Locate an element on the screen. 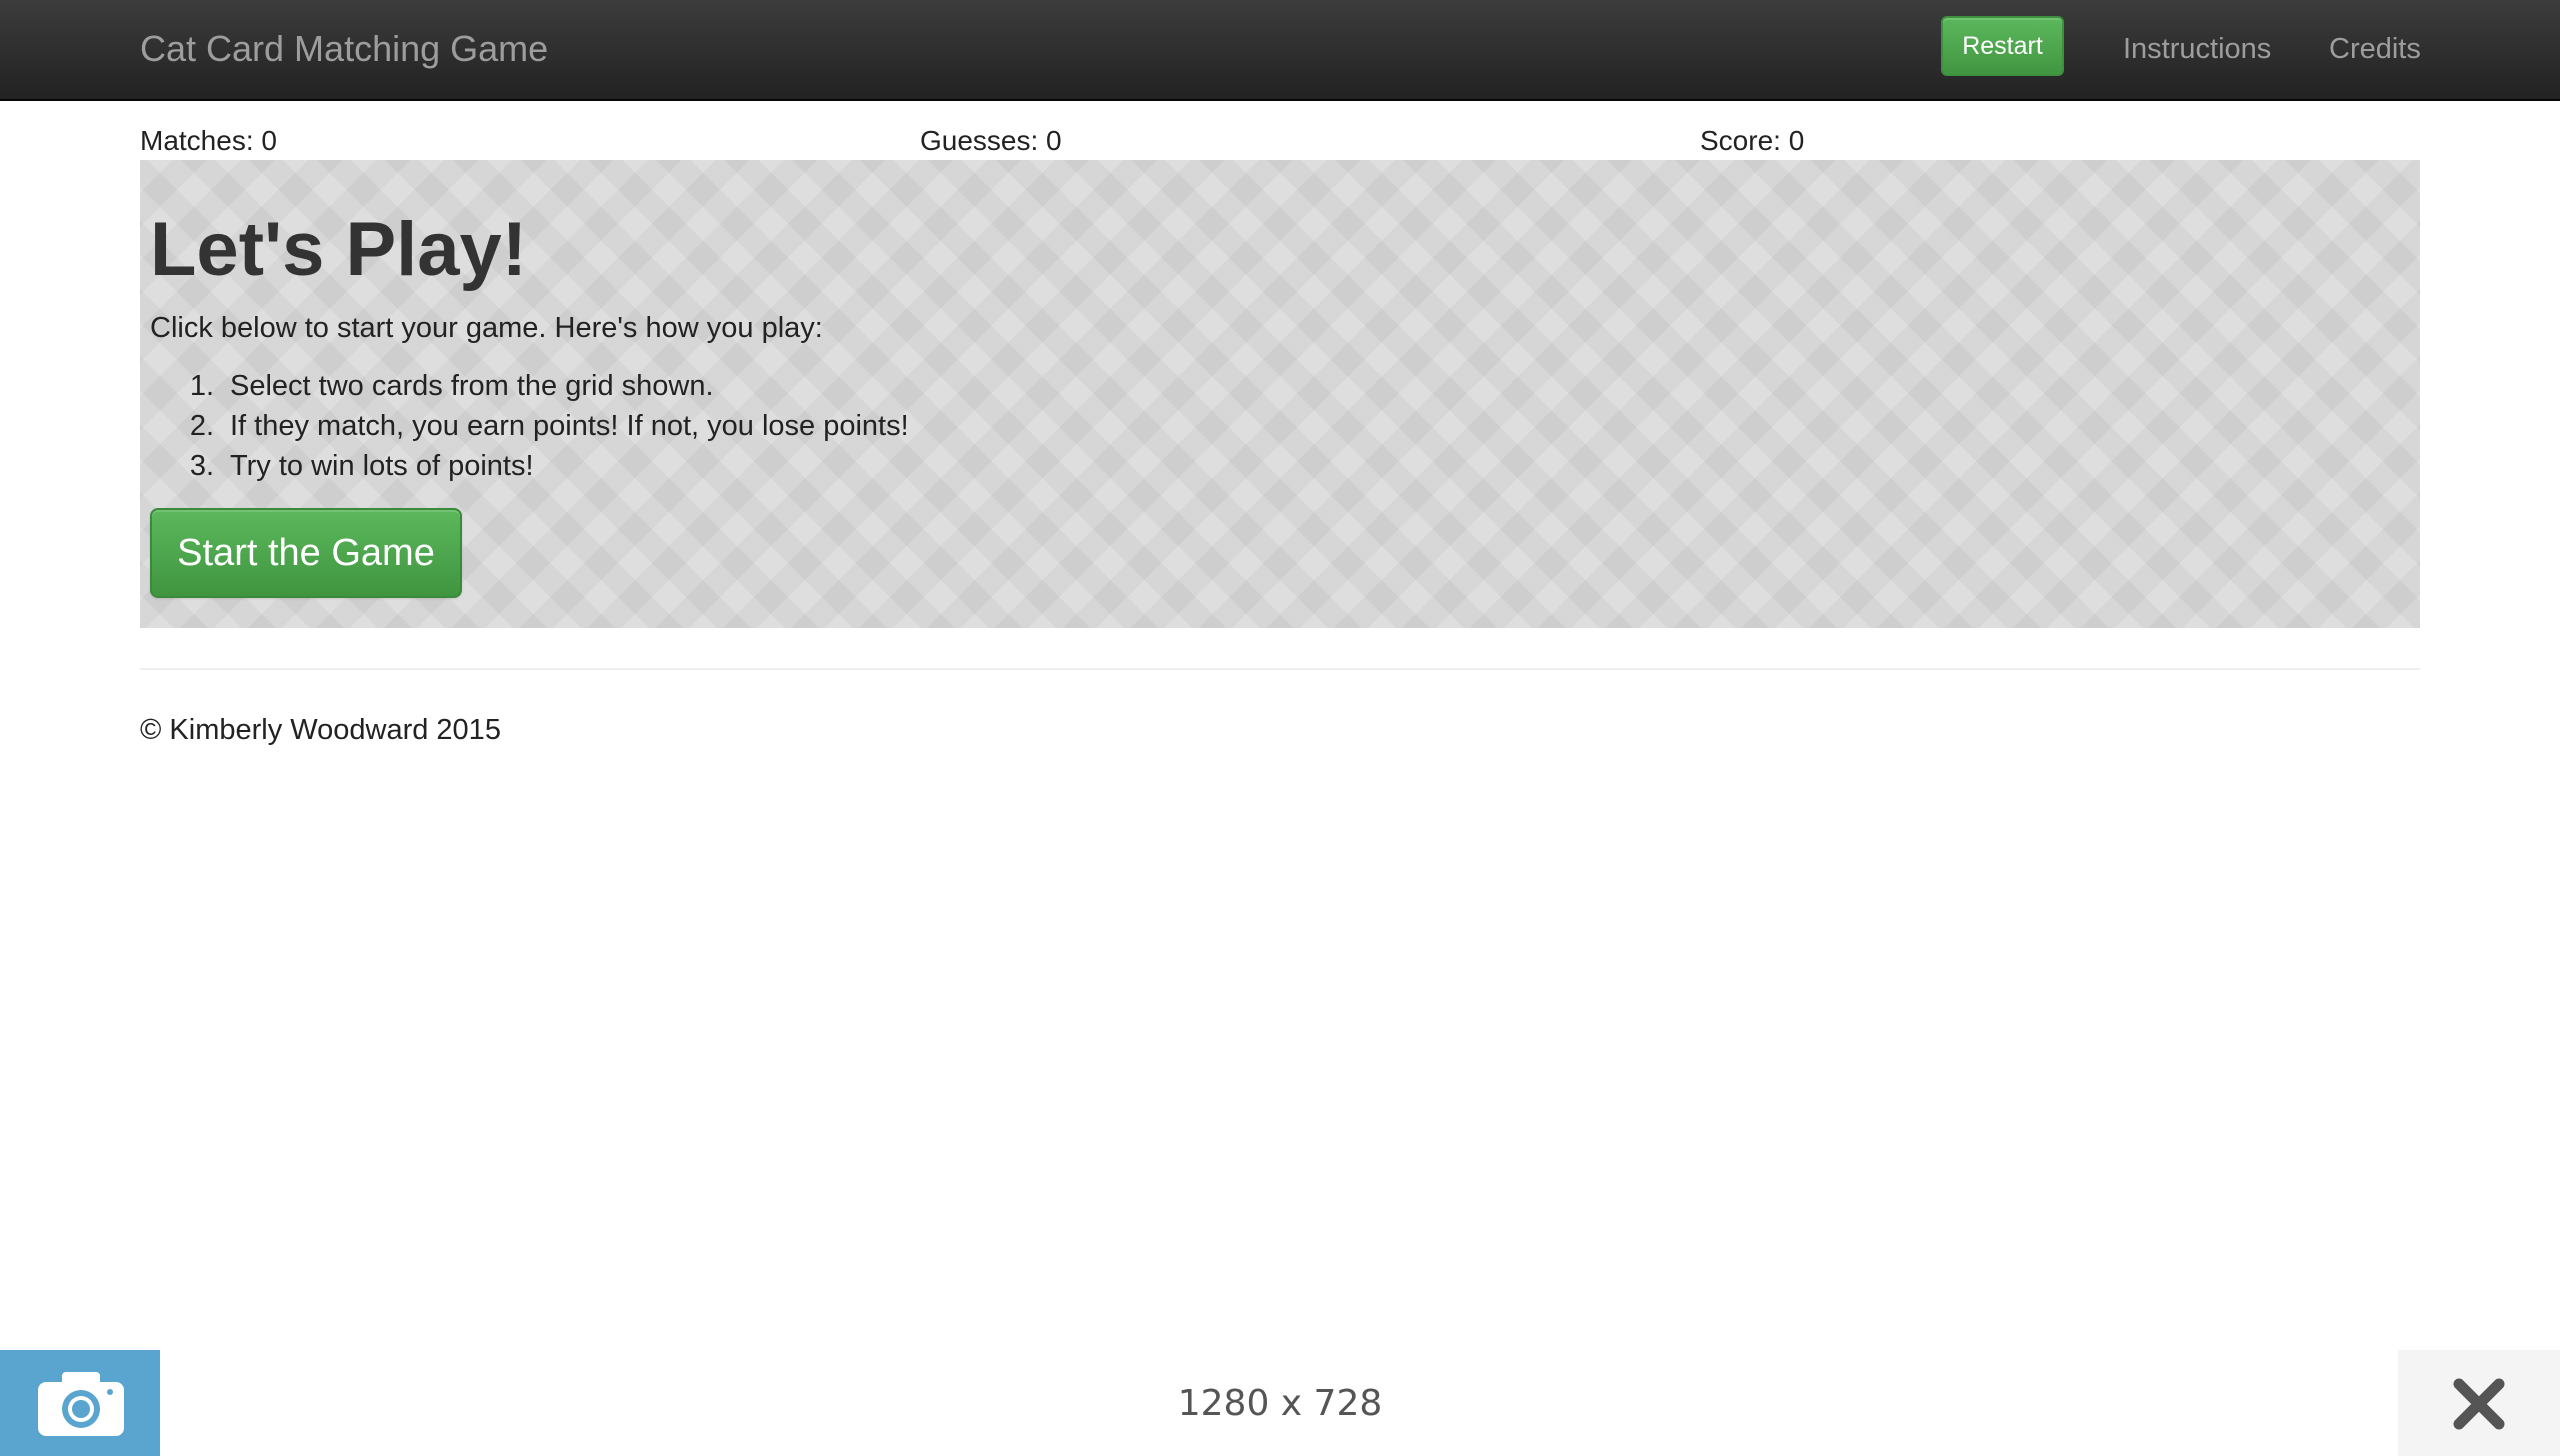 The height and width of the screenshot is (1456, 2560). nav-link-instructions: Instructions is located at coordinates (2197, 49).